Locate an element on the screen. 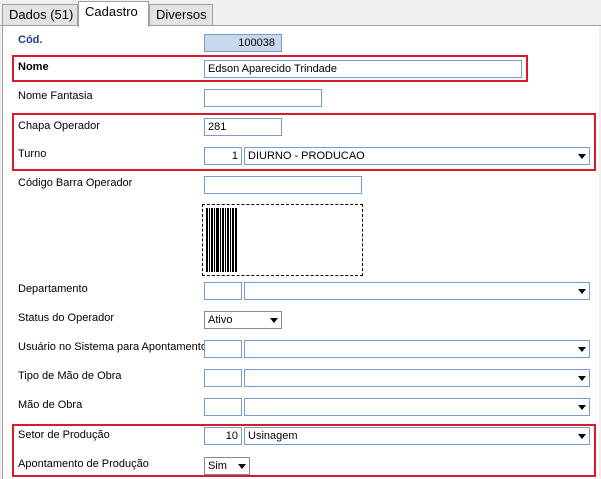  usuario-sistema-select is located at coordinates (417, 349).